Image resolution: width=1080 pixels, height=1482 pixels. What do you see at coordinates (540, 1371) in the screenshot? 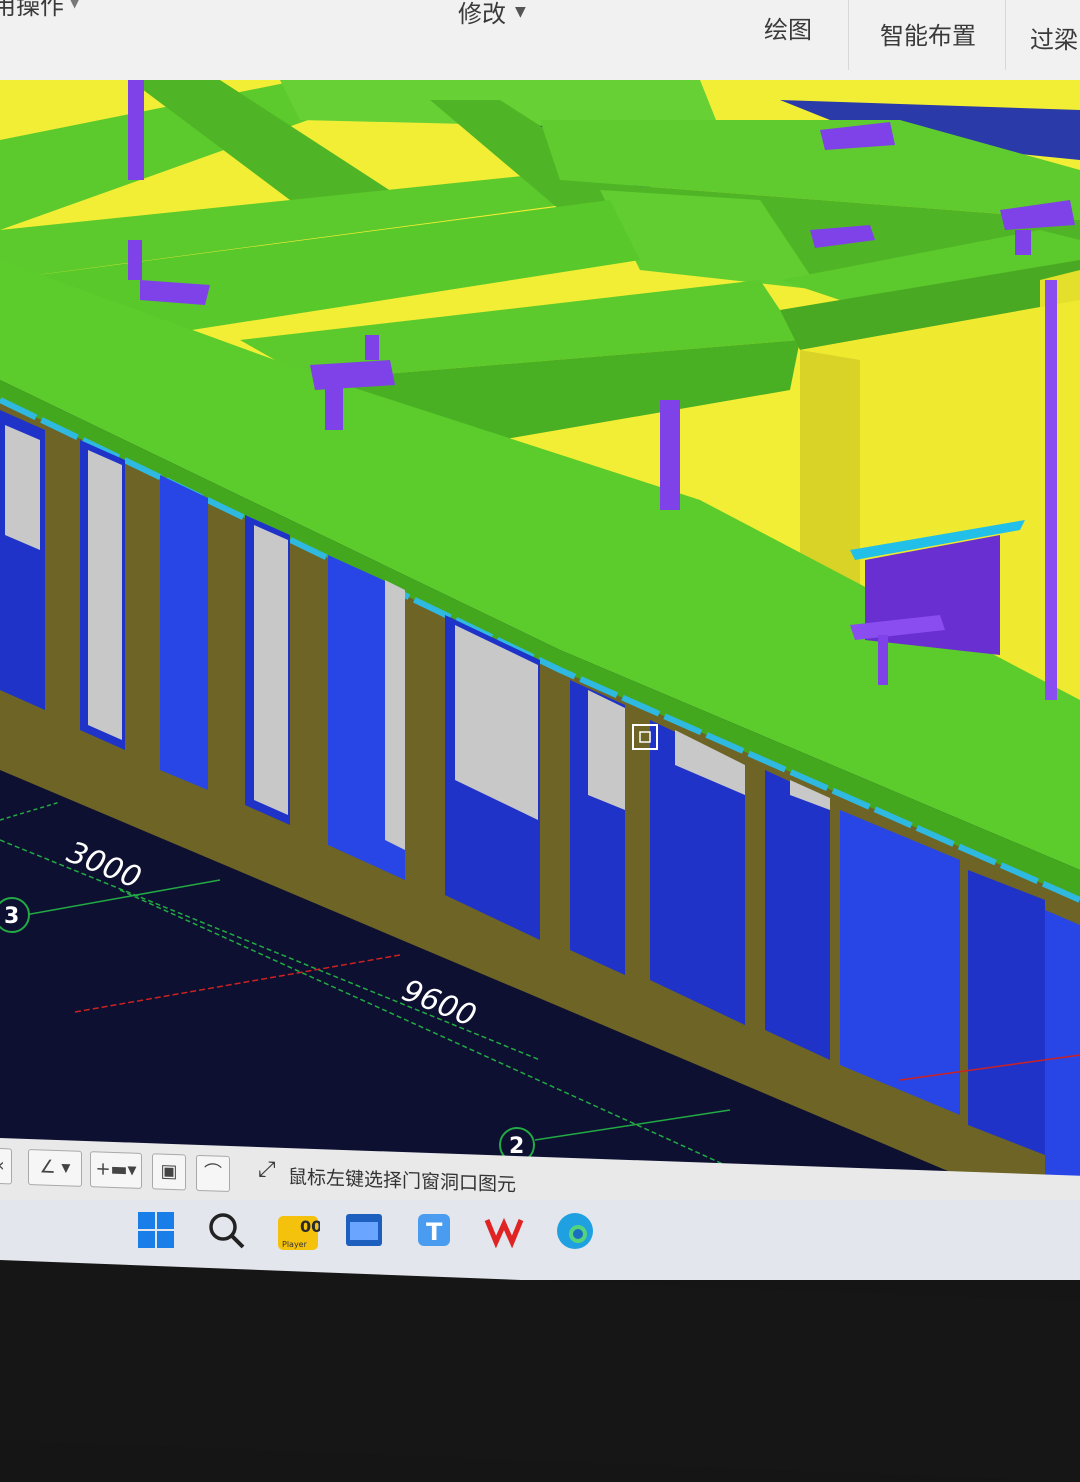
I see `monitor-bezel` at bounding box center [540, 1371].